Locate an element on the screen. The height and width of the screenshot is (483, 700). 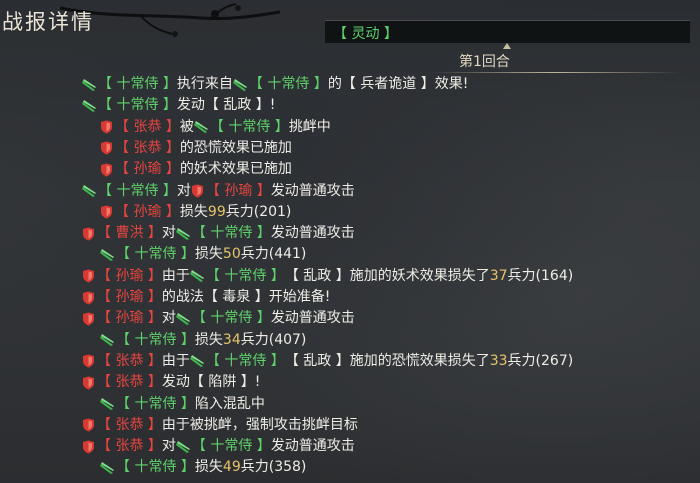
log-entry: 【 张恭 】对【 十常侍 】发动普通攻击 is located at coordinates (218, 446).